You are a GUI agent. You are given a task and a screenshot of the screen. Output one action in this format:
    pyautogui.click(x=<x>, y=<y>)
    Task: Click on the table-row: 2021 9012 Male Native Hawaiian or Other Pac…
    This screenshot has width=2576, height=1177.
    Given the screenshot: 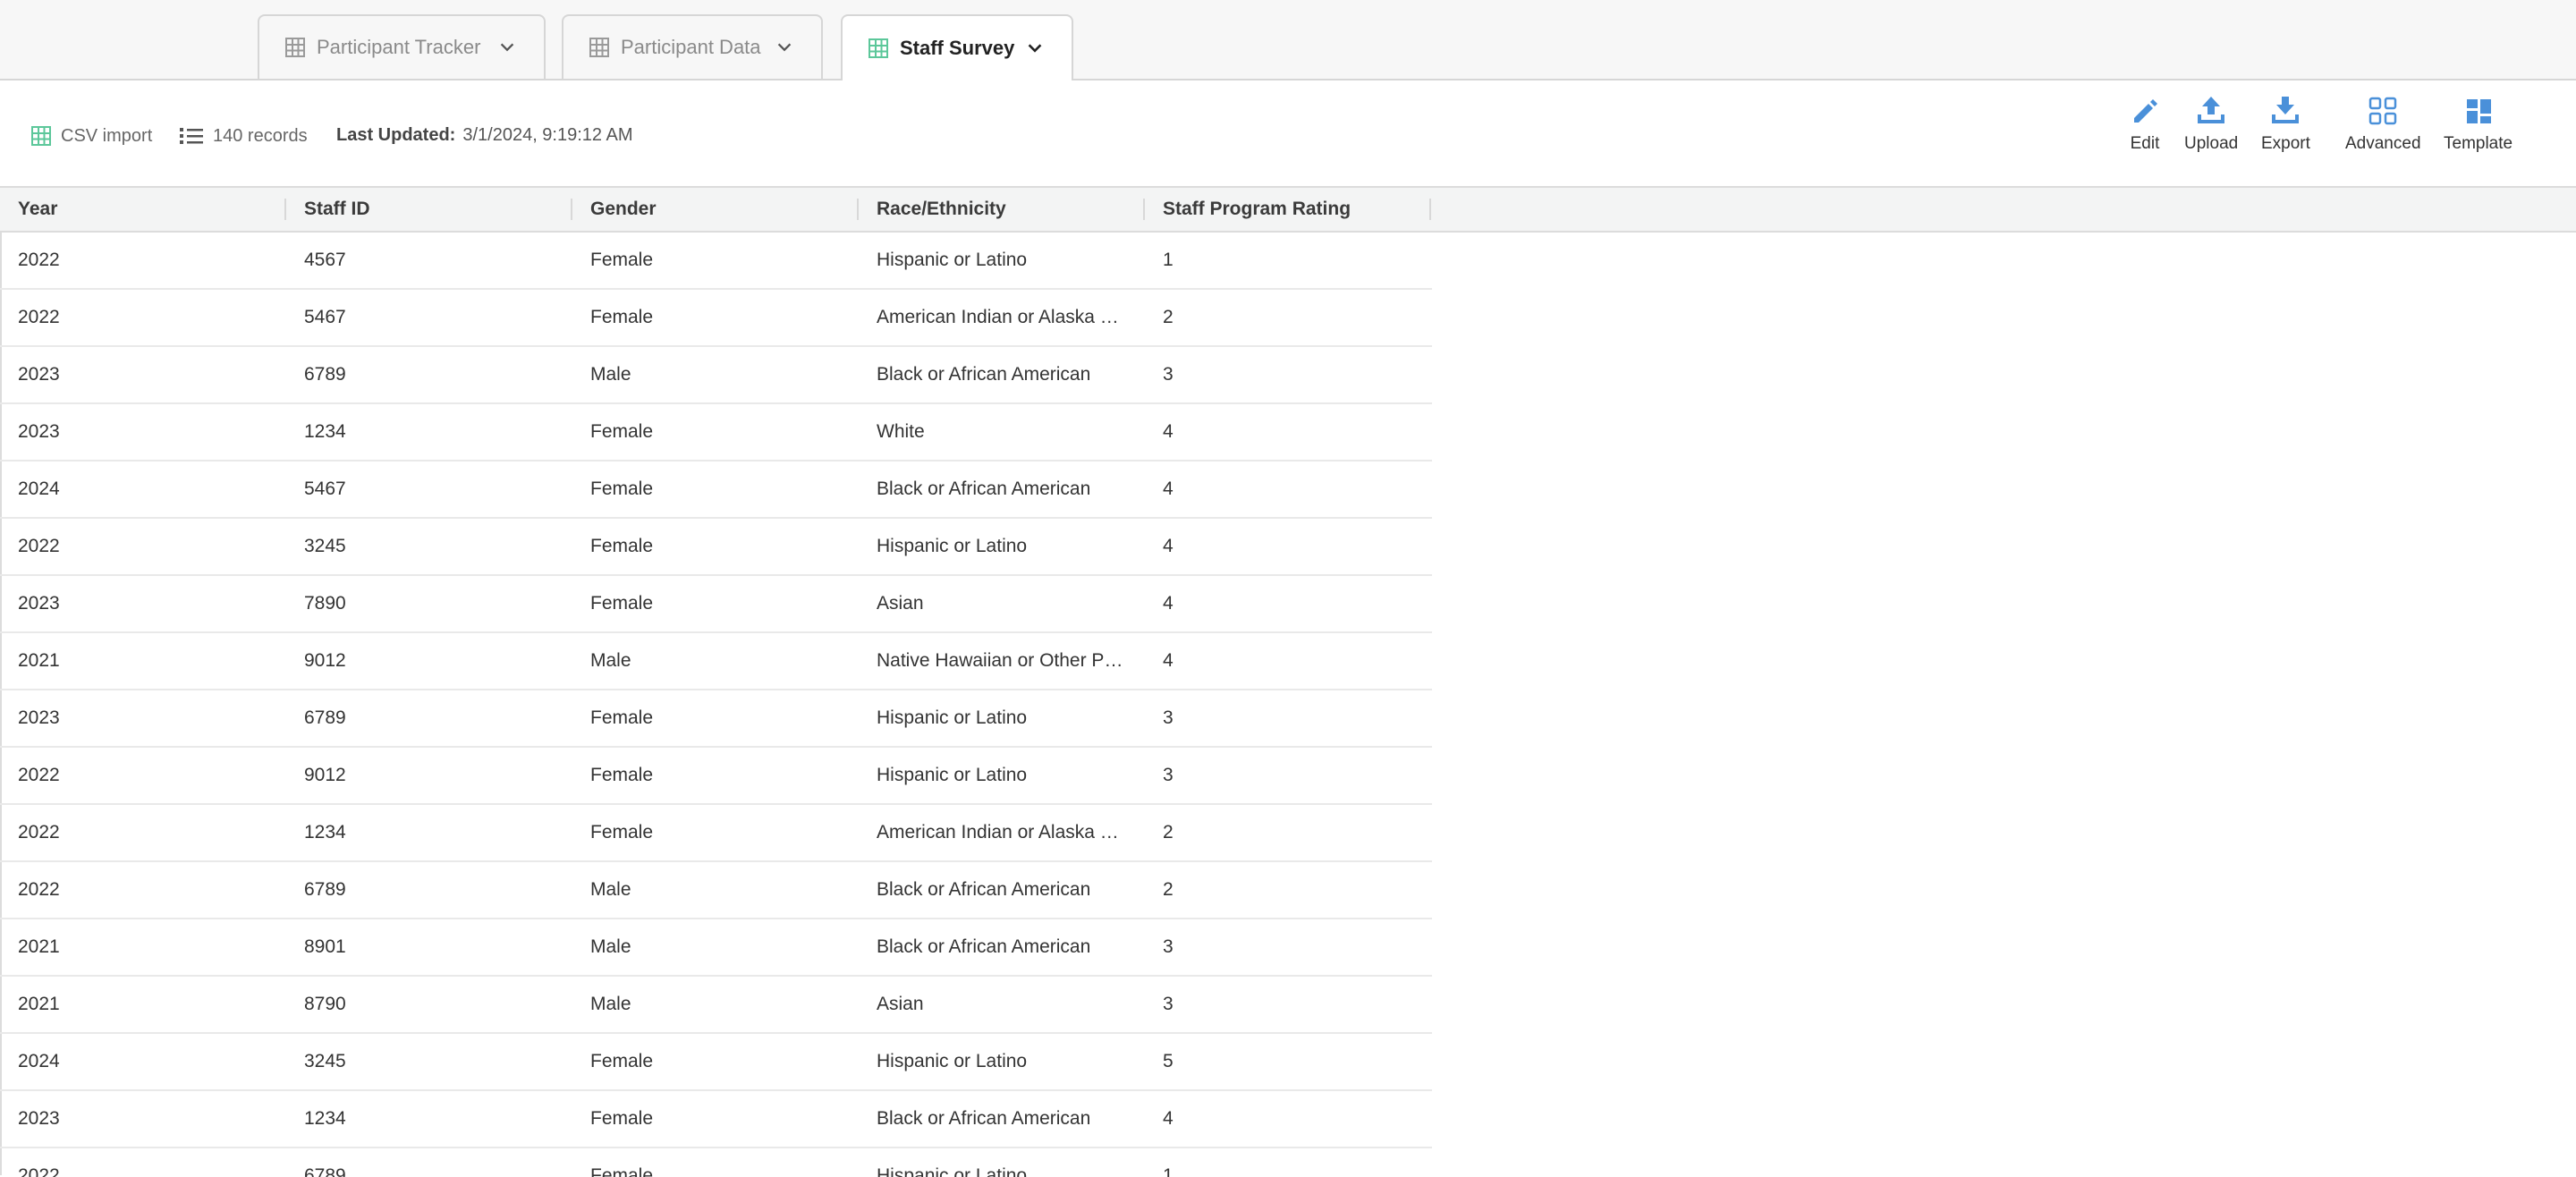 What is the action you would take?
    pyautogui.click(x=716, y=661)
    